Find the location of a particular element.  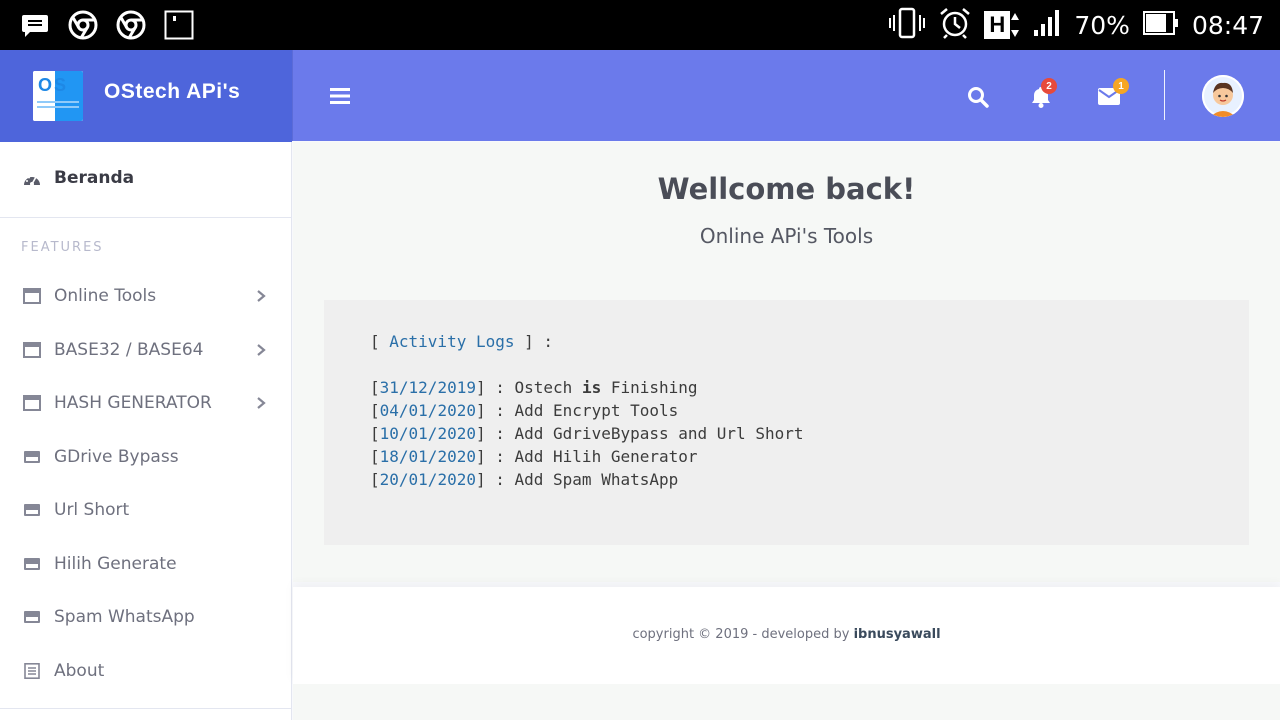

sidebar-item-label: Beranda is located at coordinates (94, 178).